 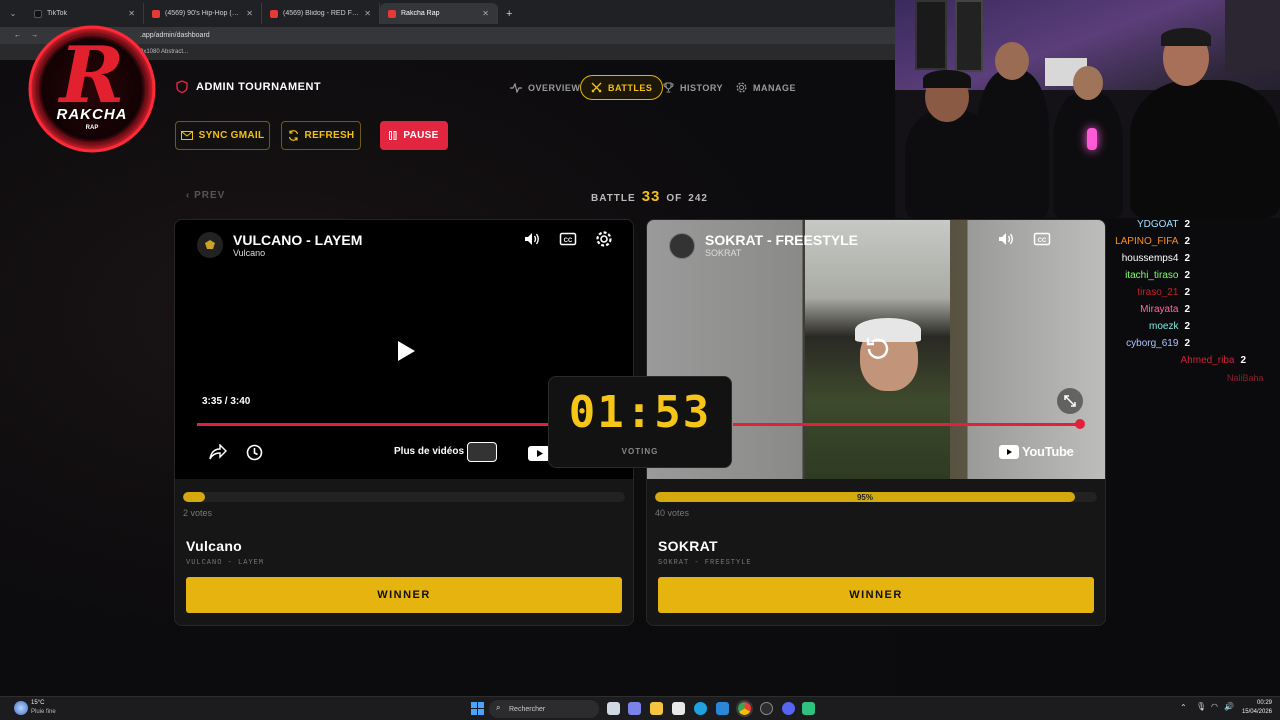 I want to click on microphone-icon: 🎙, so click(x=1201, y=706).